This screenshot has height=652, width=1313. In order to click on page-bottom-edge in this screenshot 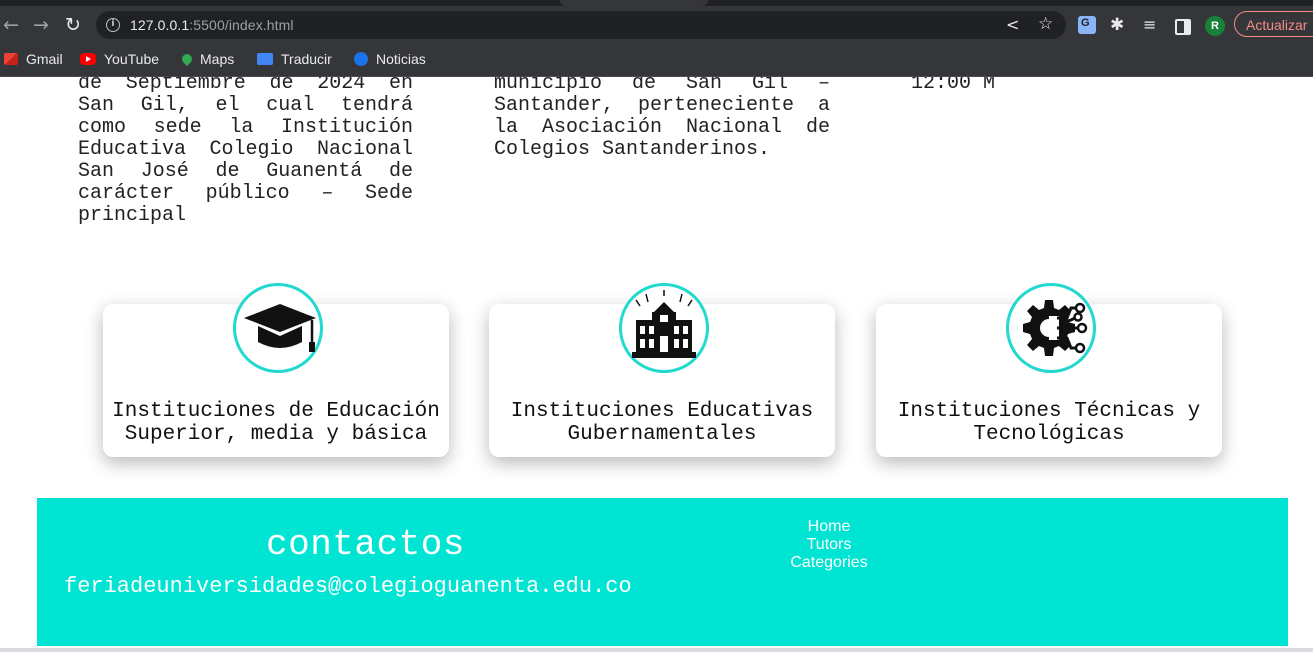, I will do `click(656, 649)`.